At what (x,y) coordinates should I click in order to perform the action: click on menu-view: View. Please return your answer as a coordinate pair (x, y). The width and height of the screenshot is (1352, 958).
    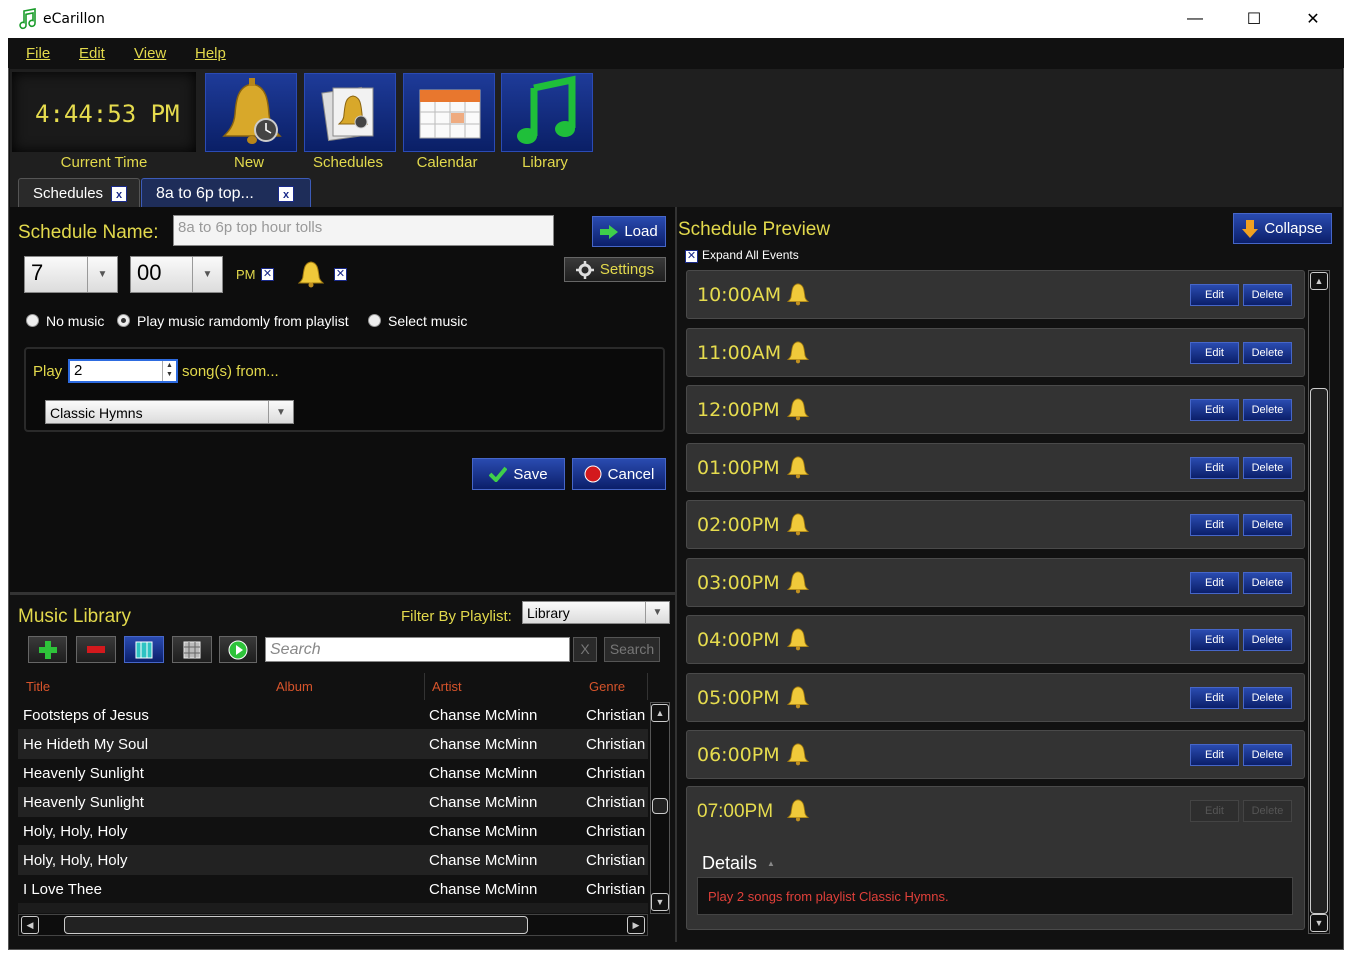
    Looking at the image, I should click on (150, 53).